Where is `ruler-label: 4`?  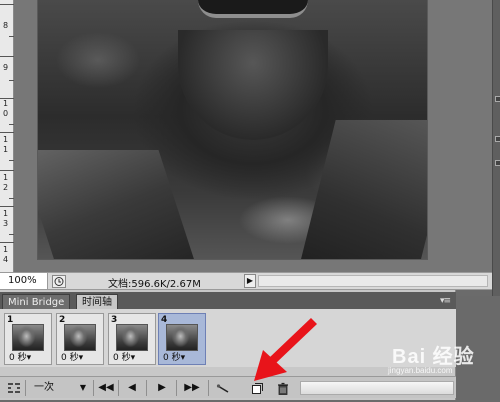 ruler-label: 4 is located at coordinates (6, 259).